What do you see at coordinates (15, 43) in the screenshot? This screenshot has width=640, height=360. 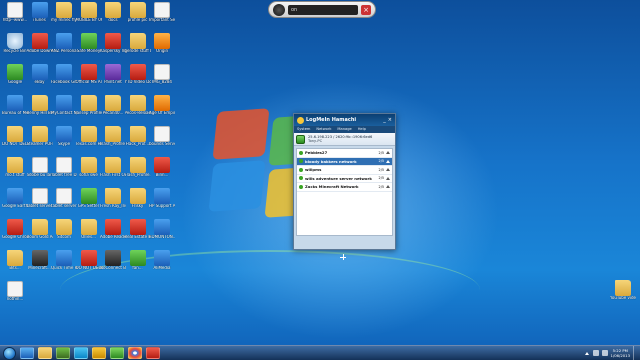 I see `desktop-icon: Recycle Bin` at bounding box center [15, 43].